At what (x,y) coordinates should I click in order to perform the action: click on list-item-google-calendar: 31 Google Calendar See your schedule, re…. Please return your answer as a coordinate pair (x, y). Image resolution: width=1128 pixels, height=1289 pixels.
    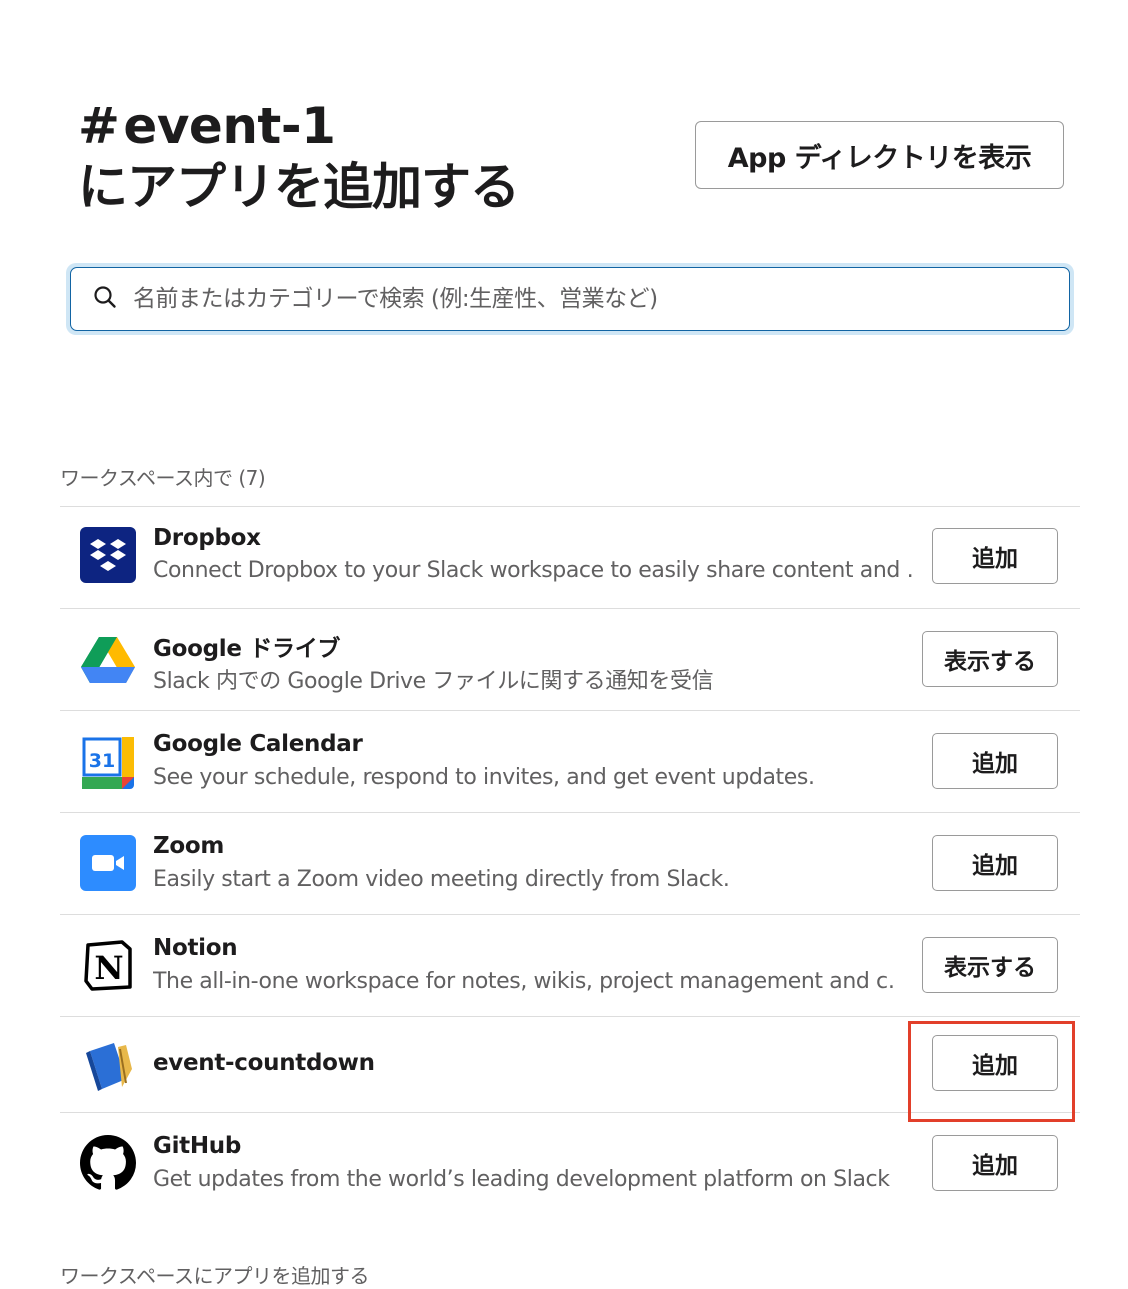
    Looking at the image, I should click on (570, 761).